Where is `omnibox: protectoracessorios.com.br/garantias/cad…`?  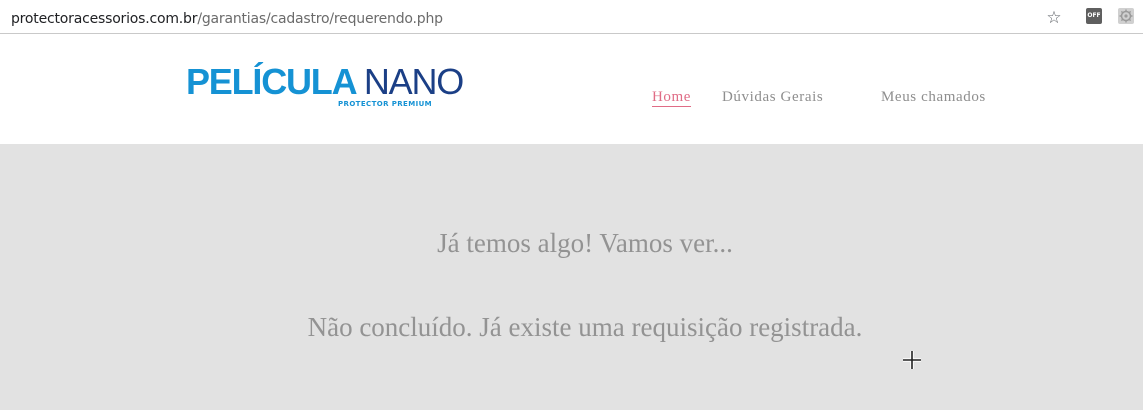
omnibox: protectoracessorios.com.br/garantias/cad… is located at coordinates (536, 16).